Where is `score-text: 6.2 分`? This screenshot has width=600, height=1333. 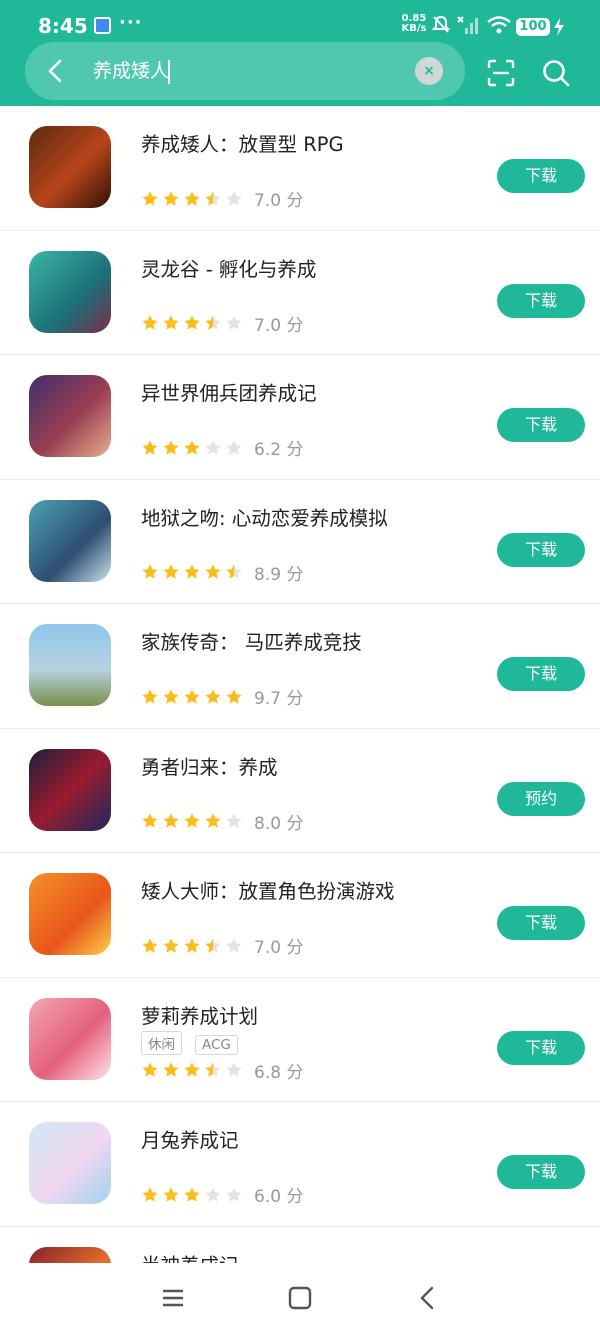 score-text: 6.2 分 is located at coordinates (279, 450).